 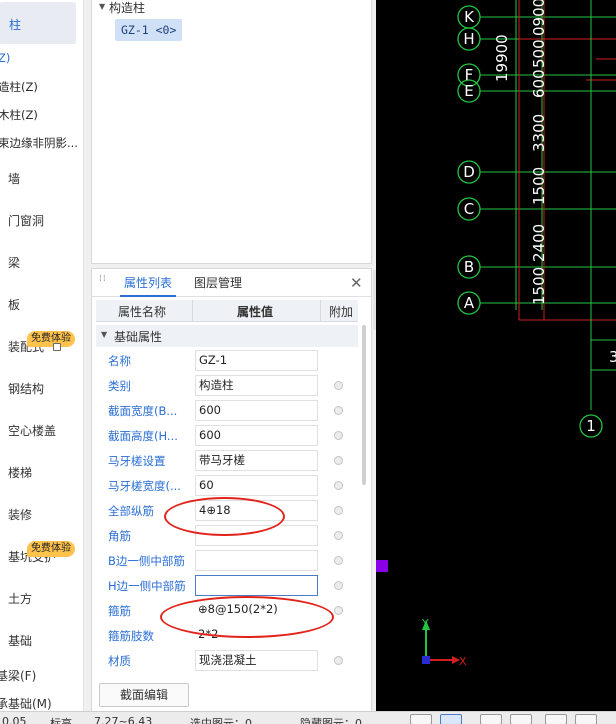 I want to click on property-row: 马牙槎宽度(... 60, so click(x=227, y=485).